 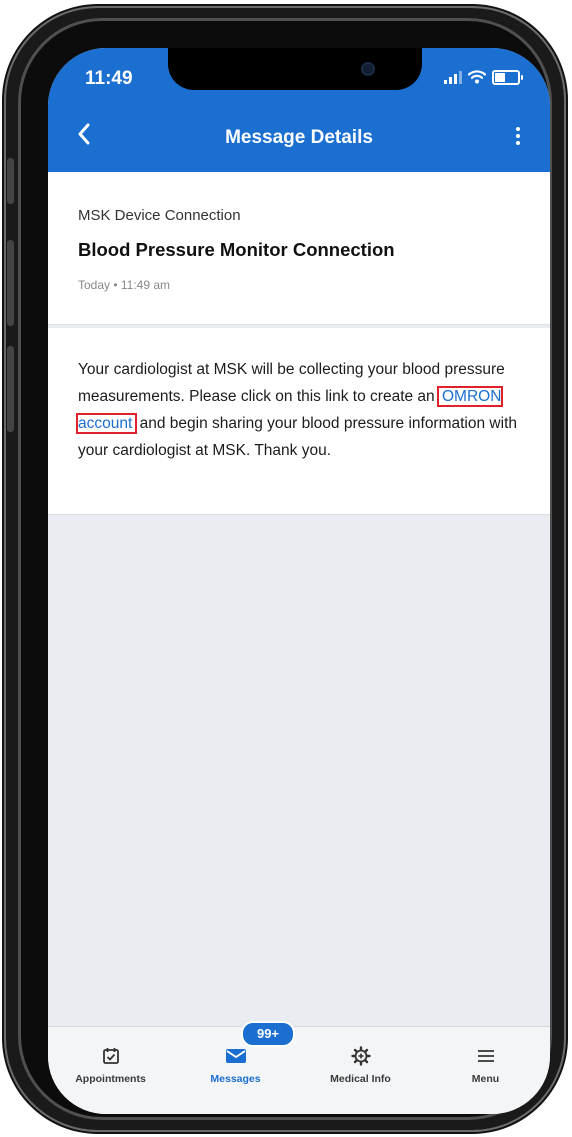 I want to click on volume-down-button, so click(x=10, y=389).